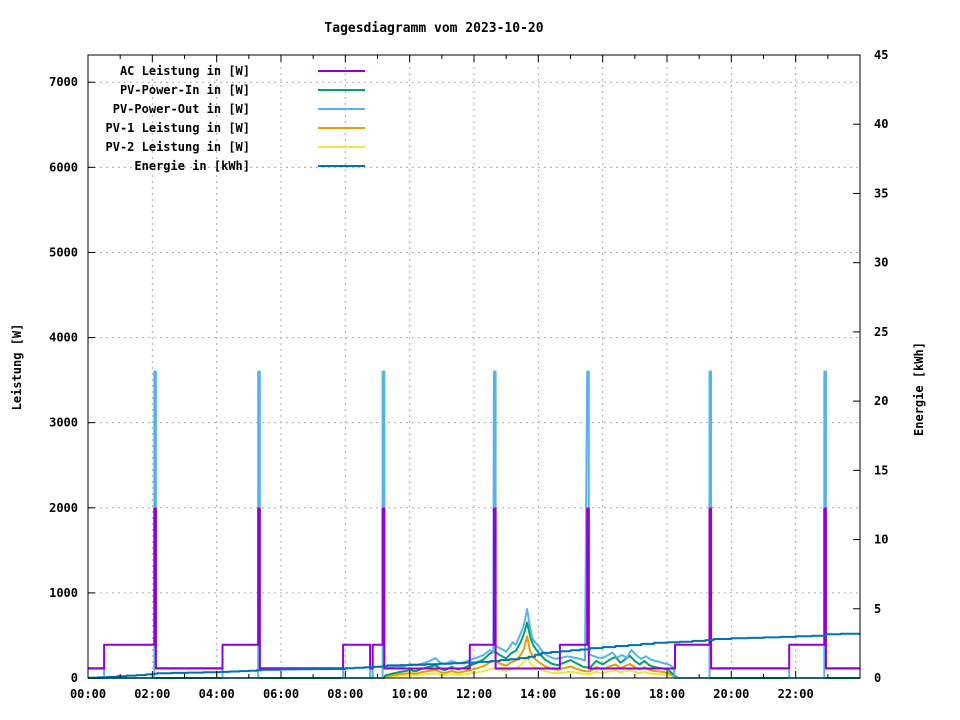 The height and width of the screenshot is (720, 960). Describe the element at coordinates (881, 193) in the screenshot. I see `right-tick-label: 35` at that location.